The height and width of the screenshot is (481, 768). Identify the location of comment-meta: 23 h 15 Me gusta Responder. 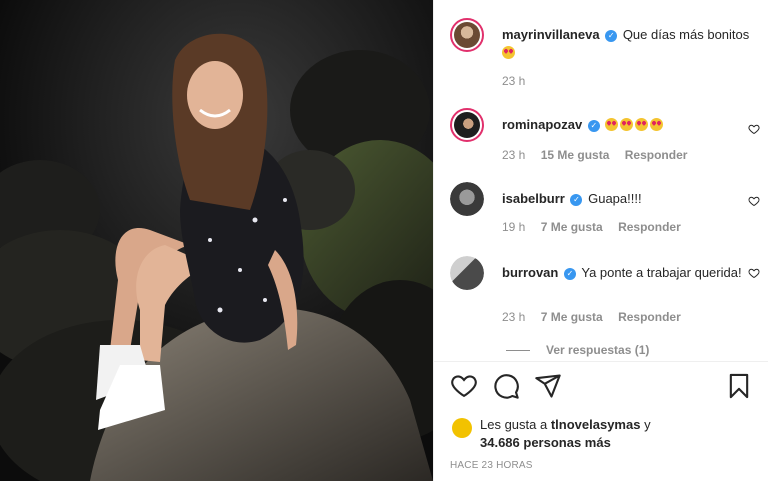
(600, 155).